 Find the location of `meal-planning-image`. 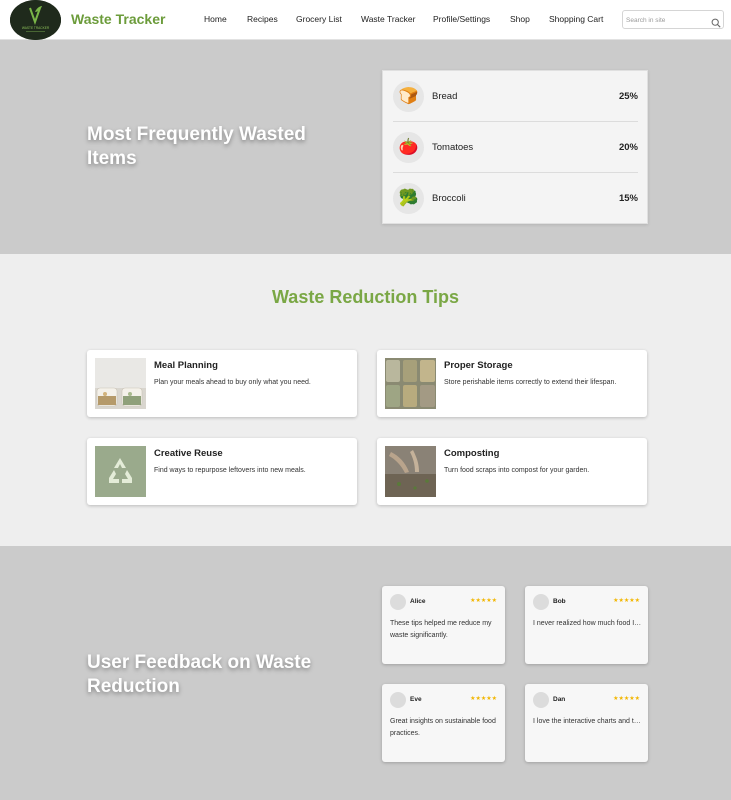

meal-planning-image is located at coordinates (120, 383).